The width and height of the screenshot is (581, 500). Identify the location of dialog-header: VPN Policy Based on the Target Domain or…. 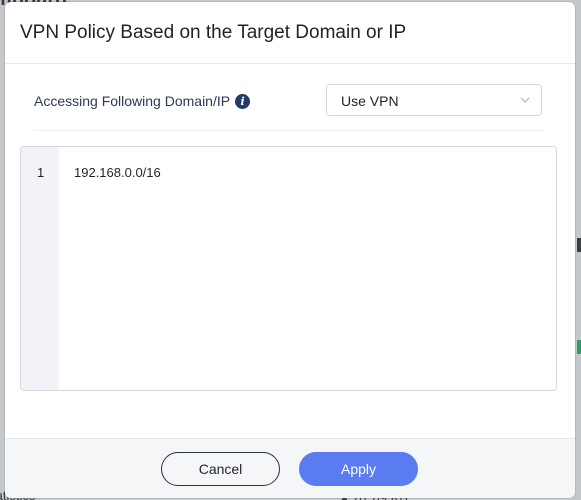
(290, 33).